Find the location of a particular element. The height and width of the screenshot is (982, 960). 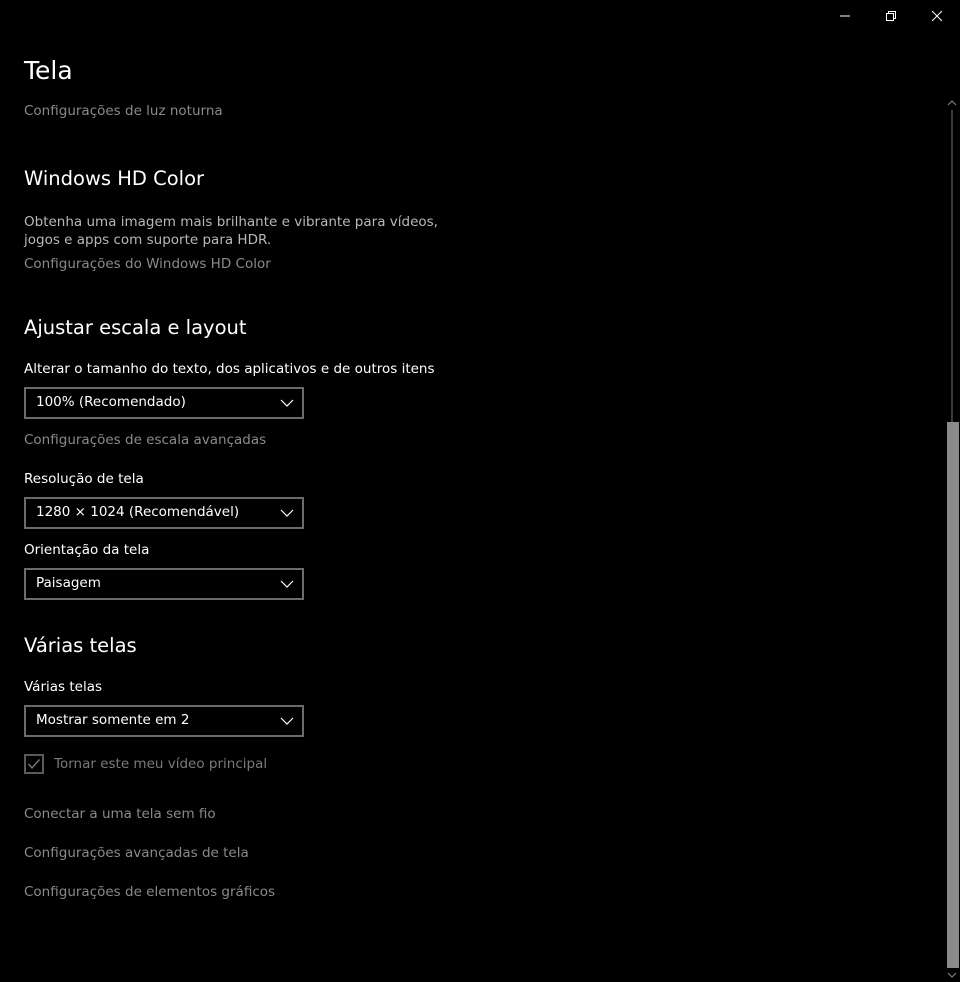

resolution-dropdown-value: 1280 × 1024 (Recomendável) is located at coordinates (138, 512).